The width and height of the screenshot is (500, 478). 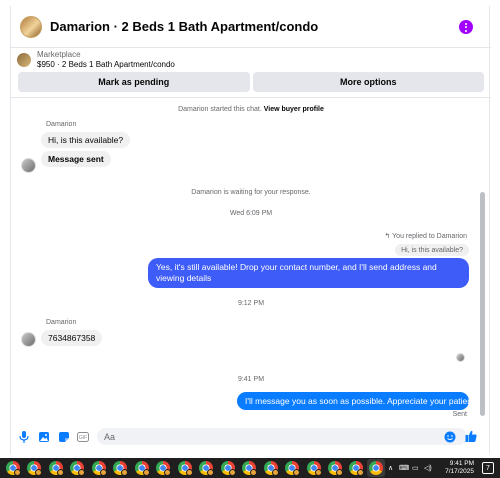 I want to click on notification-center-icon: 7, so click(x=488, y=468).